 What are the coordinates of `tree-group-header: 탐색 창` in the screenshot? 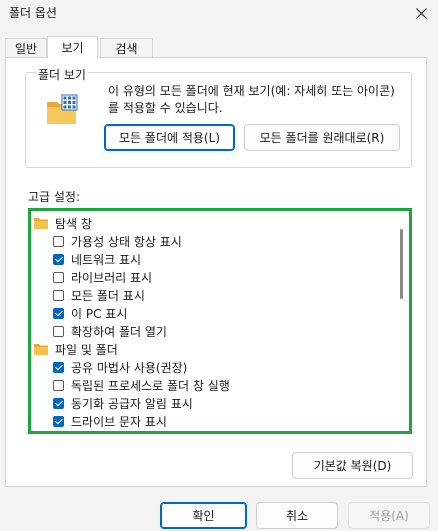 It's located at (63, 223).